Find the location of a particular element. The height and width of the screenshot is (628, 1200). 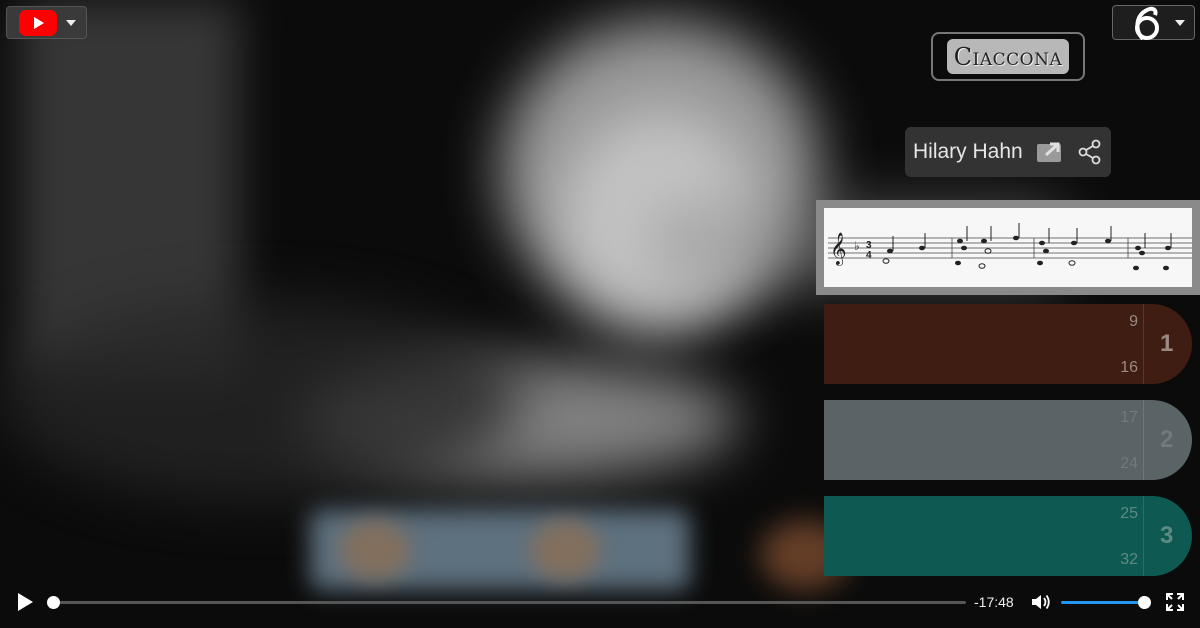

performer-panel: Hilary Hahn is located at coordinates (1008, 152).